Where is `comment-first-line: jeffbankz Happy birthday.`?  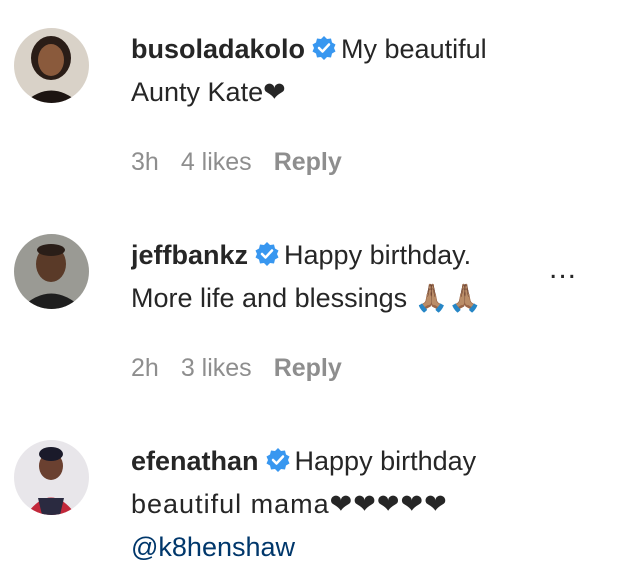
comment-first-line: jeffbankz Happy birthday. is located at coordinates (346, 255).